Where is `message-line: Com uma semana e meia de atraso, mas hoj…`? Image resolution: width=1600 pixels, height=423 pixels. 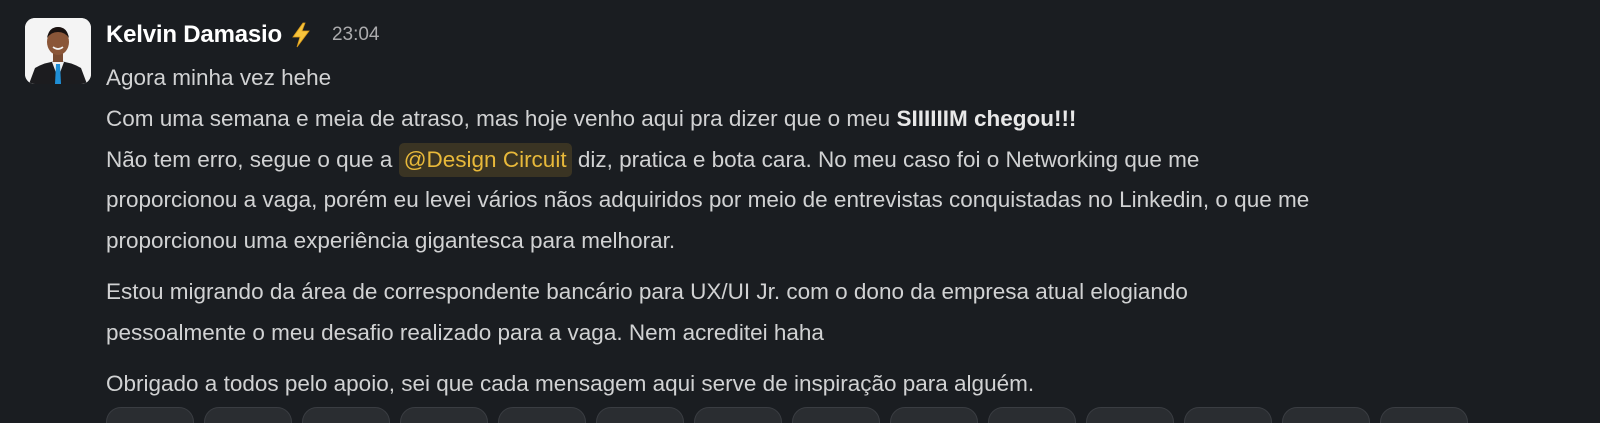
message-line: Com uma semana e meia de atraso, mas hoj… is located at coordinates (841, 119).